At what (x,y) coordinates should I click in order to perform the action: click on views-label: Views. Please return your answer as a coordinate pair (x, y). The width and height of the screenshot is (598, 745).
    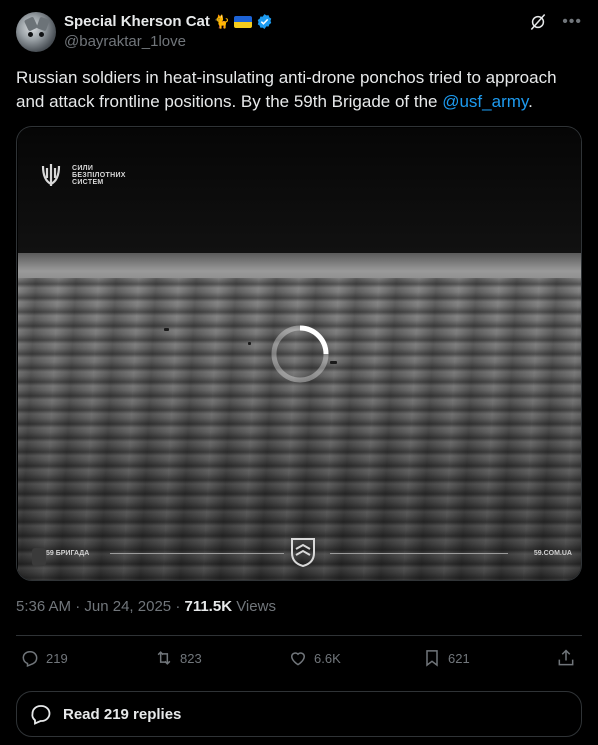
    Looking at the image, I should click on (256, 606).